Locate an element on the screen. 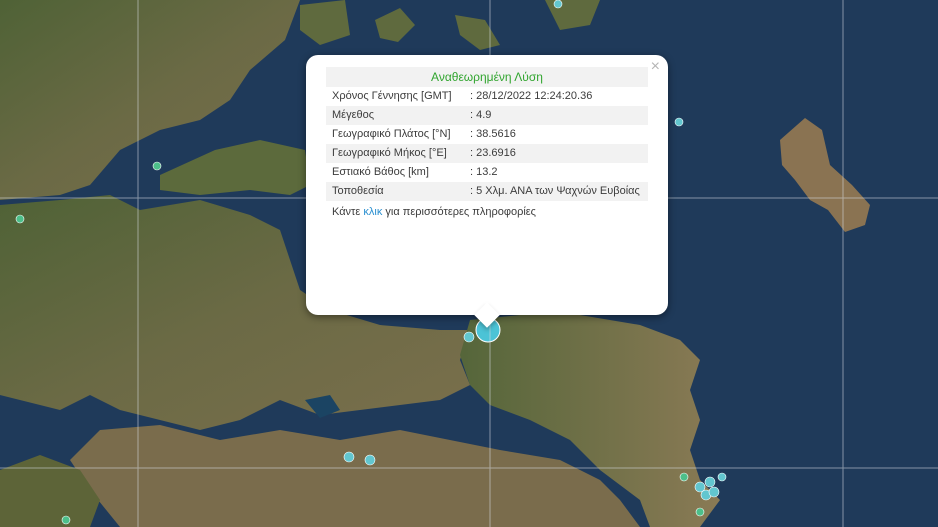 The width and height of the screenshot is (938, 527). table-header-row: Αναθεωρημένη Λύση is located at coordinates (487, 77).